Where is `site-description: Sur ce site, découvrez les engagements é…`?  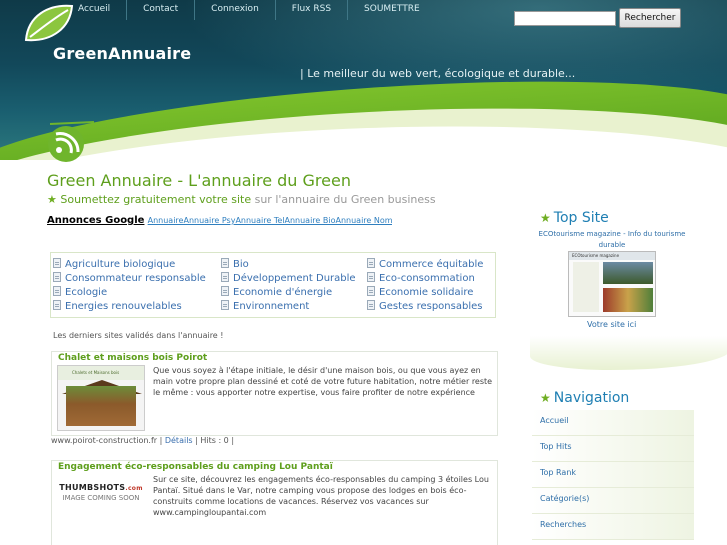 site-description: Sur ce site, découvrez les engagements é… is located at coordinates (321, 496).